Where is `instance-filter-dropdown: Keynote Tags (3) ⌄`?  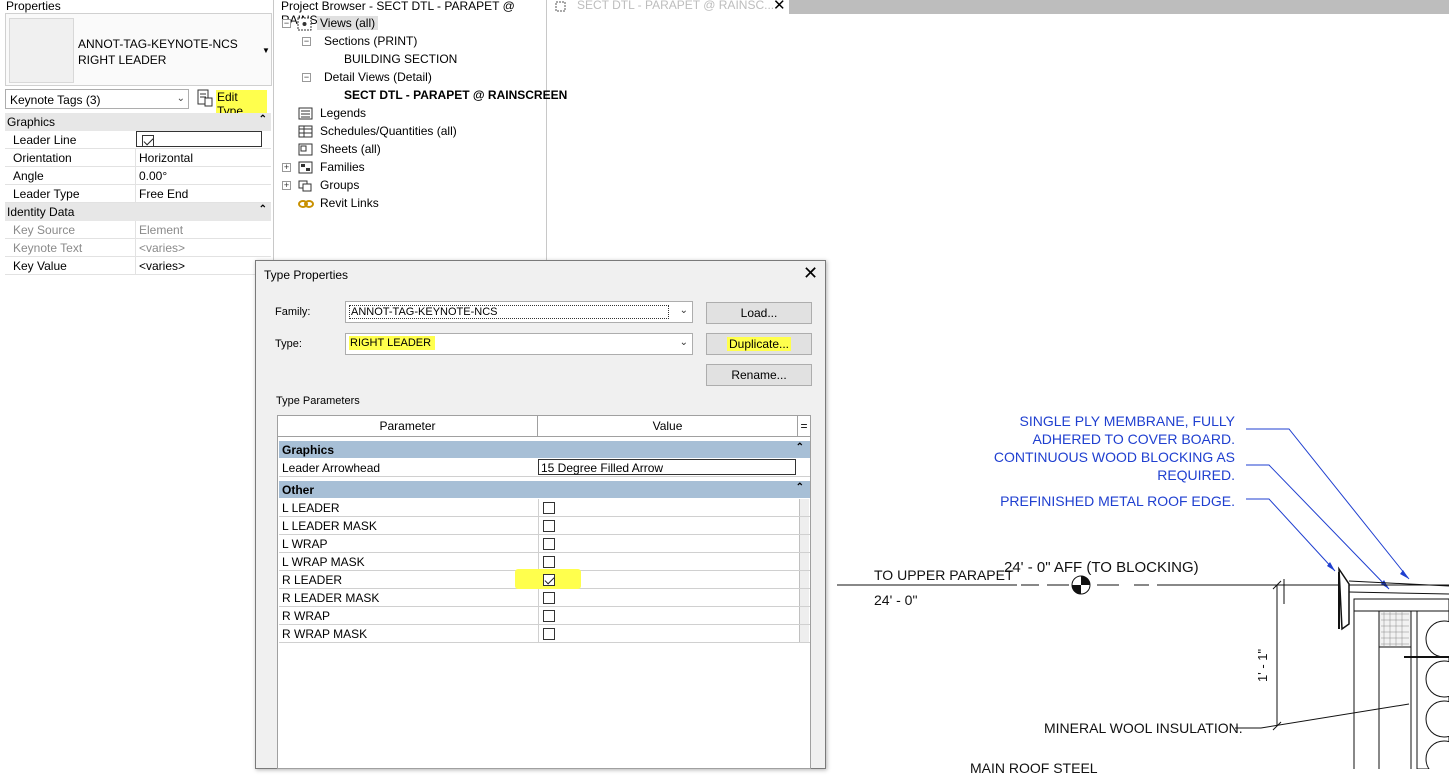
instance-filter-dropdown: Keynote Tags (3) ⌄ is located at coordinates (97, 99).